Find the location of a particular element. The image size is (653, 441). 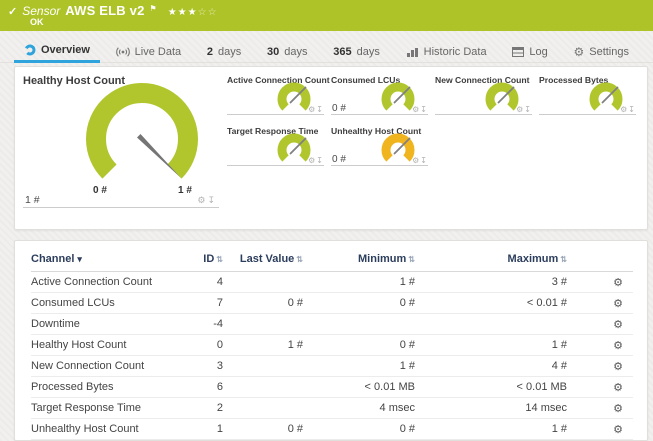

tab-label: Overview is located at coordinates (65, 50).